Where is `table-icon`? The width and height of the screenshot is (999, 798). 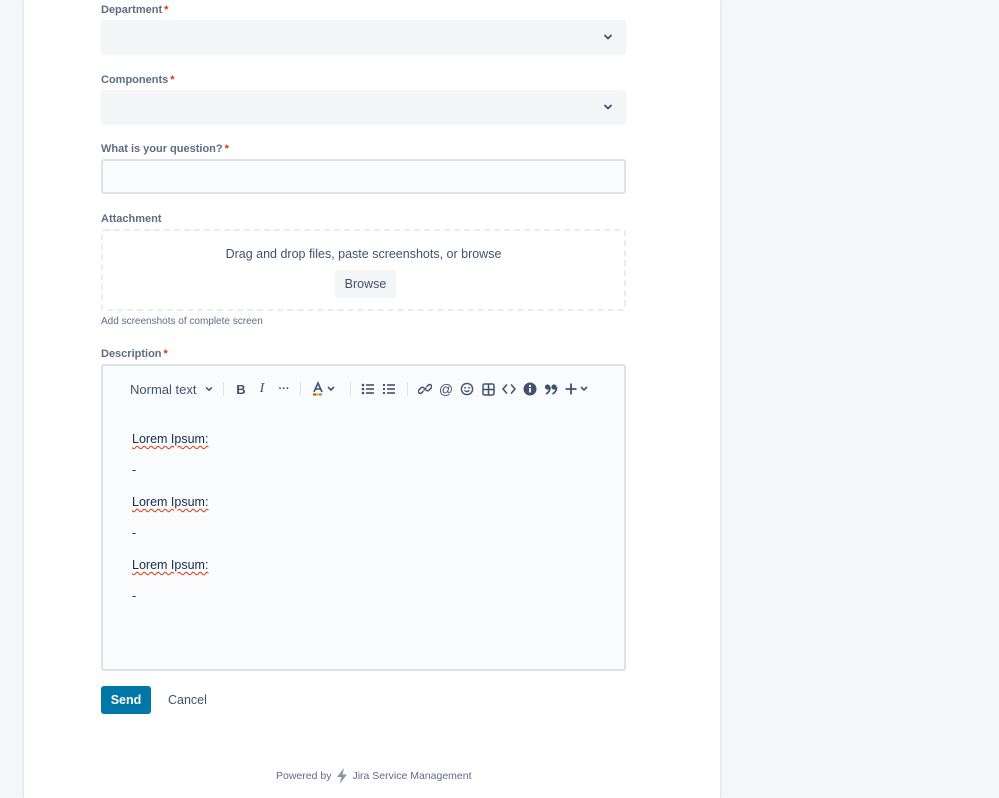
table-icon is located at coordinates (488, 389).